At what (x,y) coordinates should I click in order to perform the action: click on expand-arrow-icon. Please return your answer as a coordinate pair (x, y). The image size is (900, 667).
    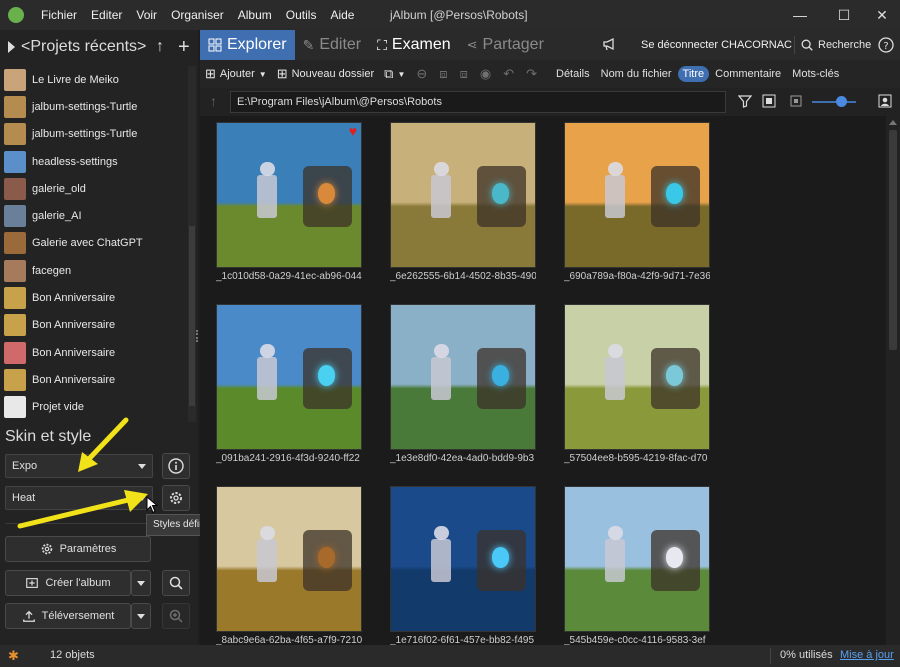
    Looking at the image, I should click on (11, 47).